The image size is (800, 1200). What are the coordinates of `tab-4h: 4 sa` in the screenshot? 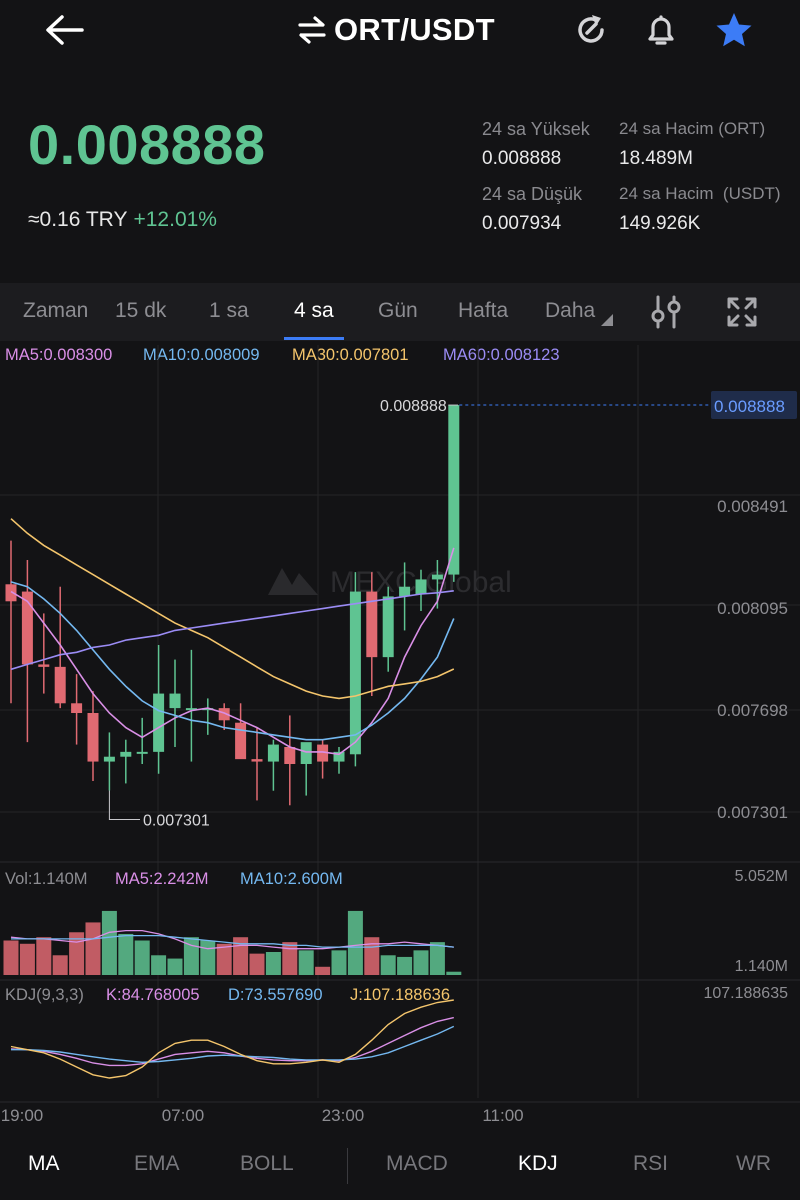 It's located at (314, 311).